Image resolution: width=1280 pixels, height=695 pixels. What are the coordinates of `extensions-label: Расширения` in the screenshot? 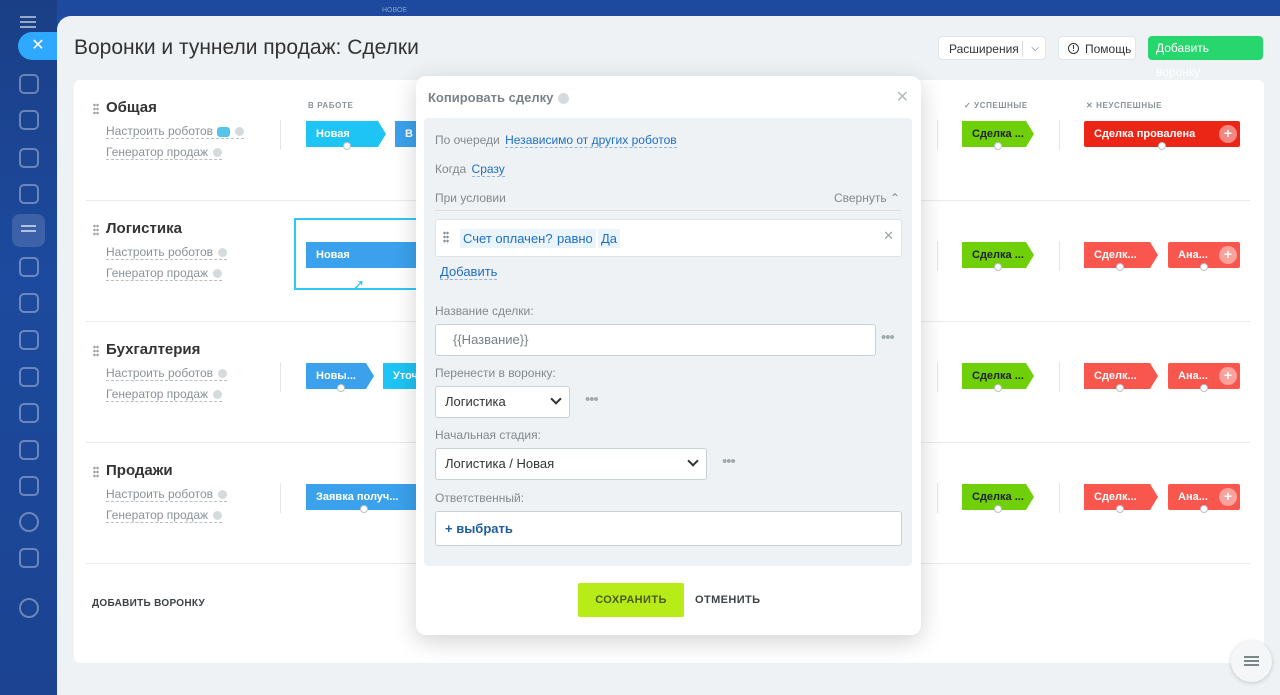 It's located at (984, 49).